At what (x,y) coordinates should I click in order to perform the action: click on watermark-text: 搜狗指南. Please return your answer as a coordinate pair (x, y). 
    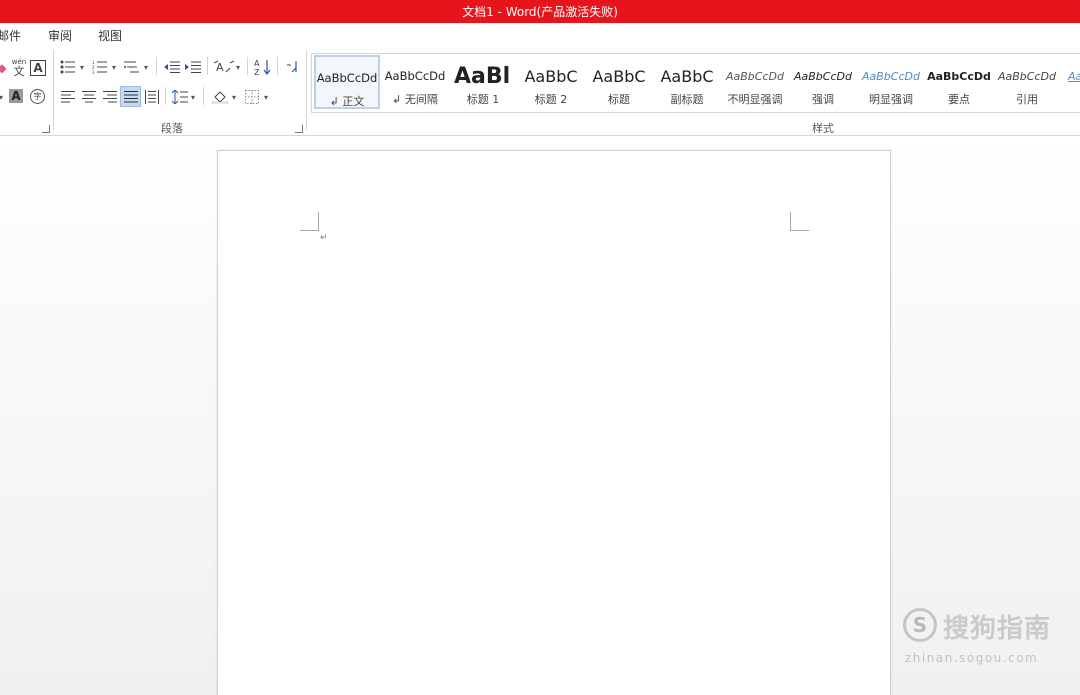
    Looking at the image, I should click on (997, 629).